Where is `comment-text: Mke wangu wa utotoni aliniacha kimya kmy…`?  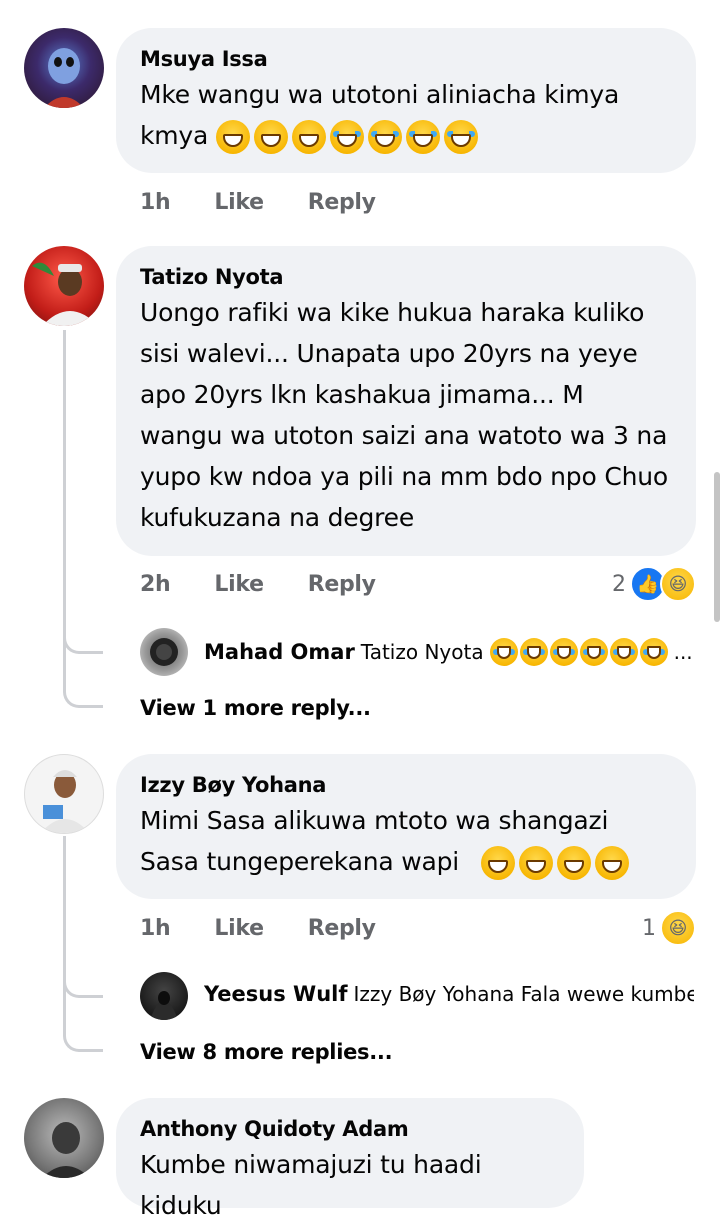
comment-text: Mke wangu wa utotoni aliniacha kimya kmy… is located at coordinates (406, 115).